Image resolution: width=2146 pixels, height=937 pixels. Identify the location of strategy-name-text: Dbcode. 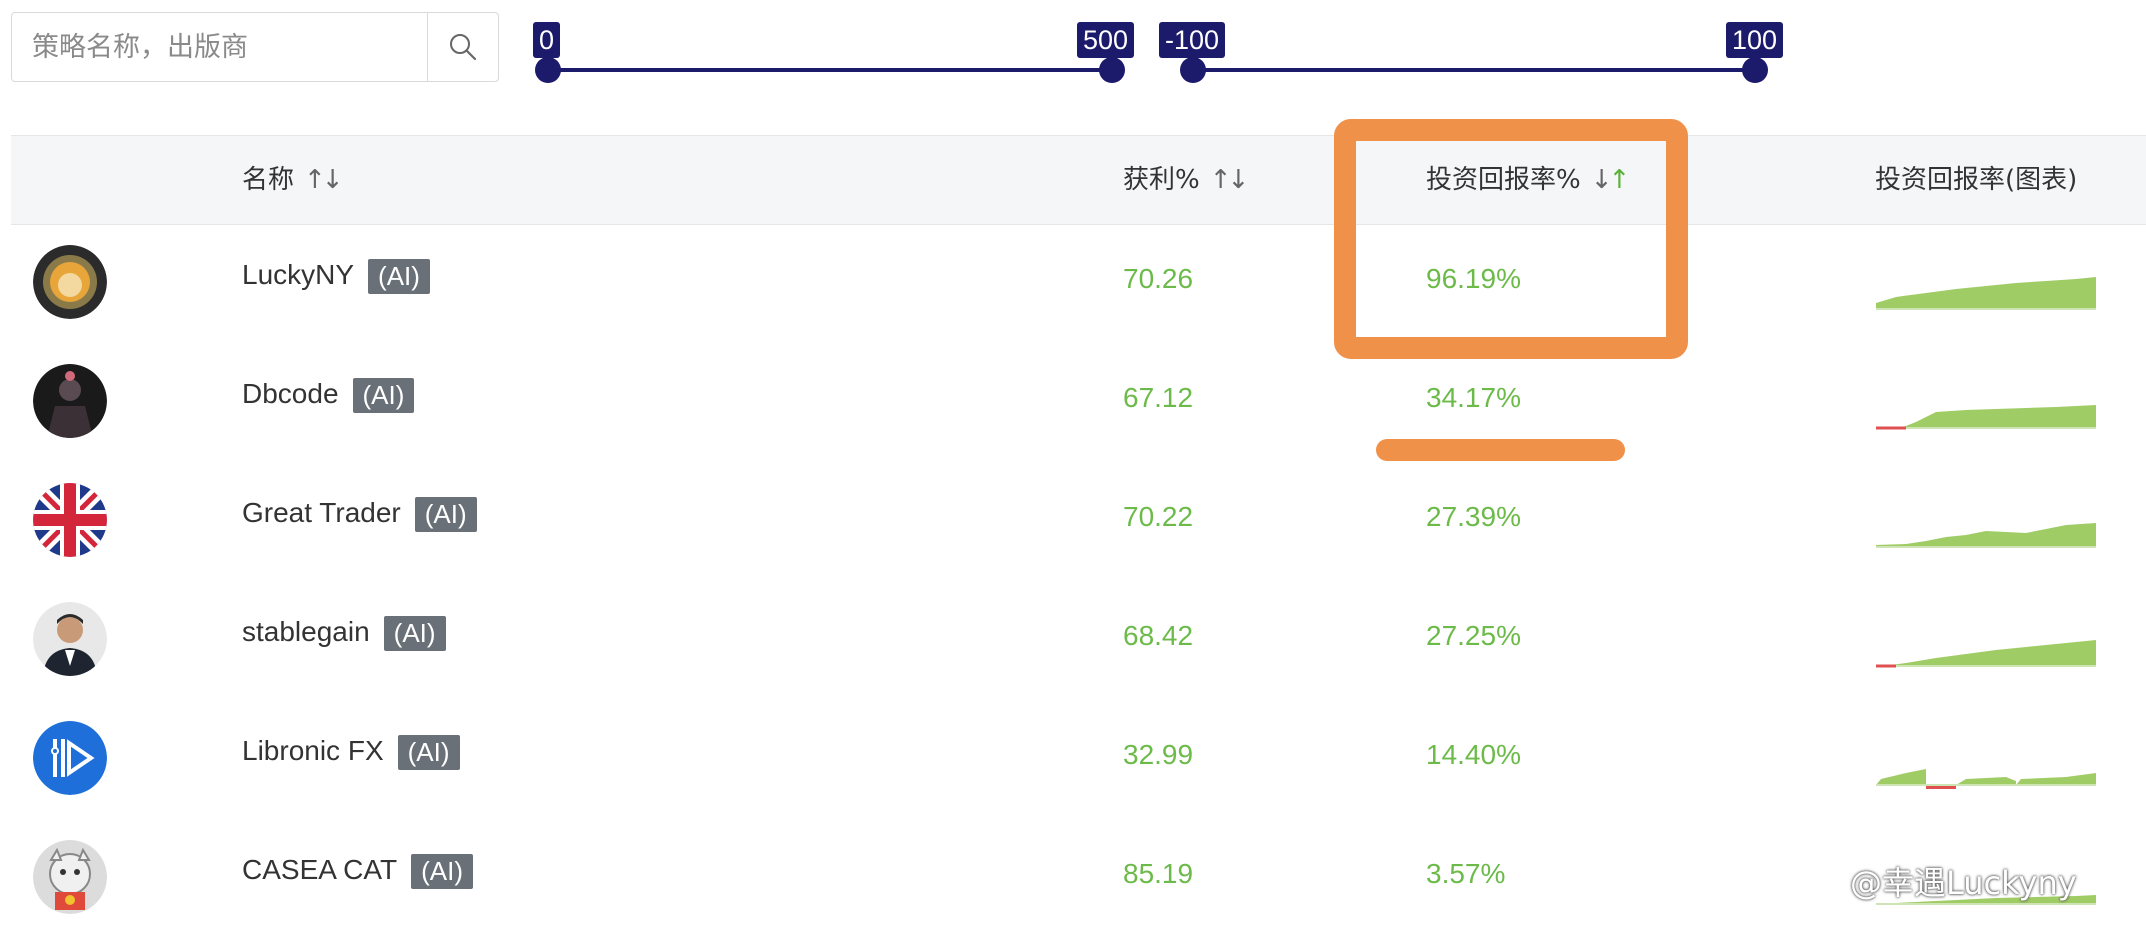
(290, 393).